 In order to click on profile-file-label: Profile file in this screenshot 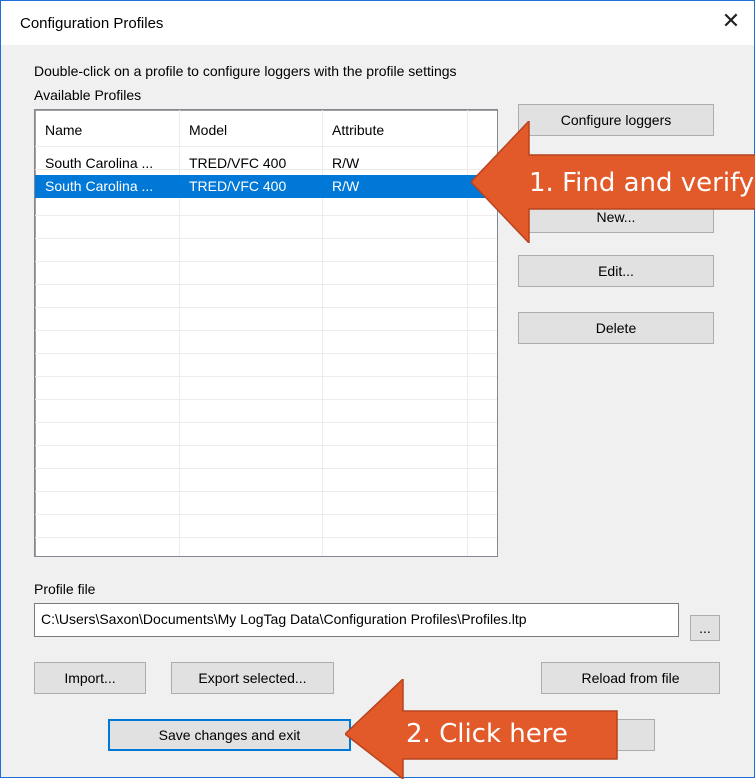, I will do `click(65, 589)`.